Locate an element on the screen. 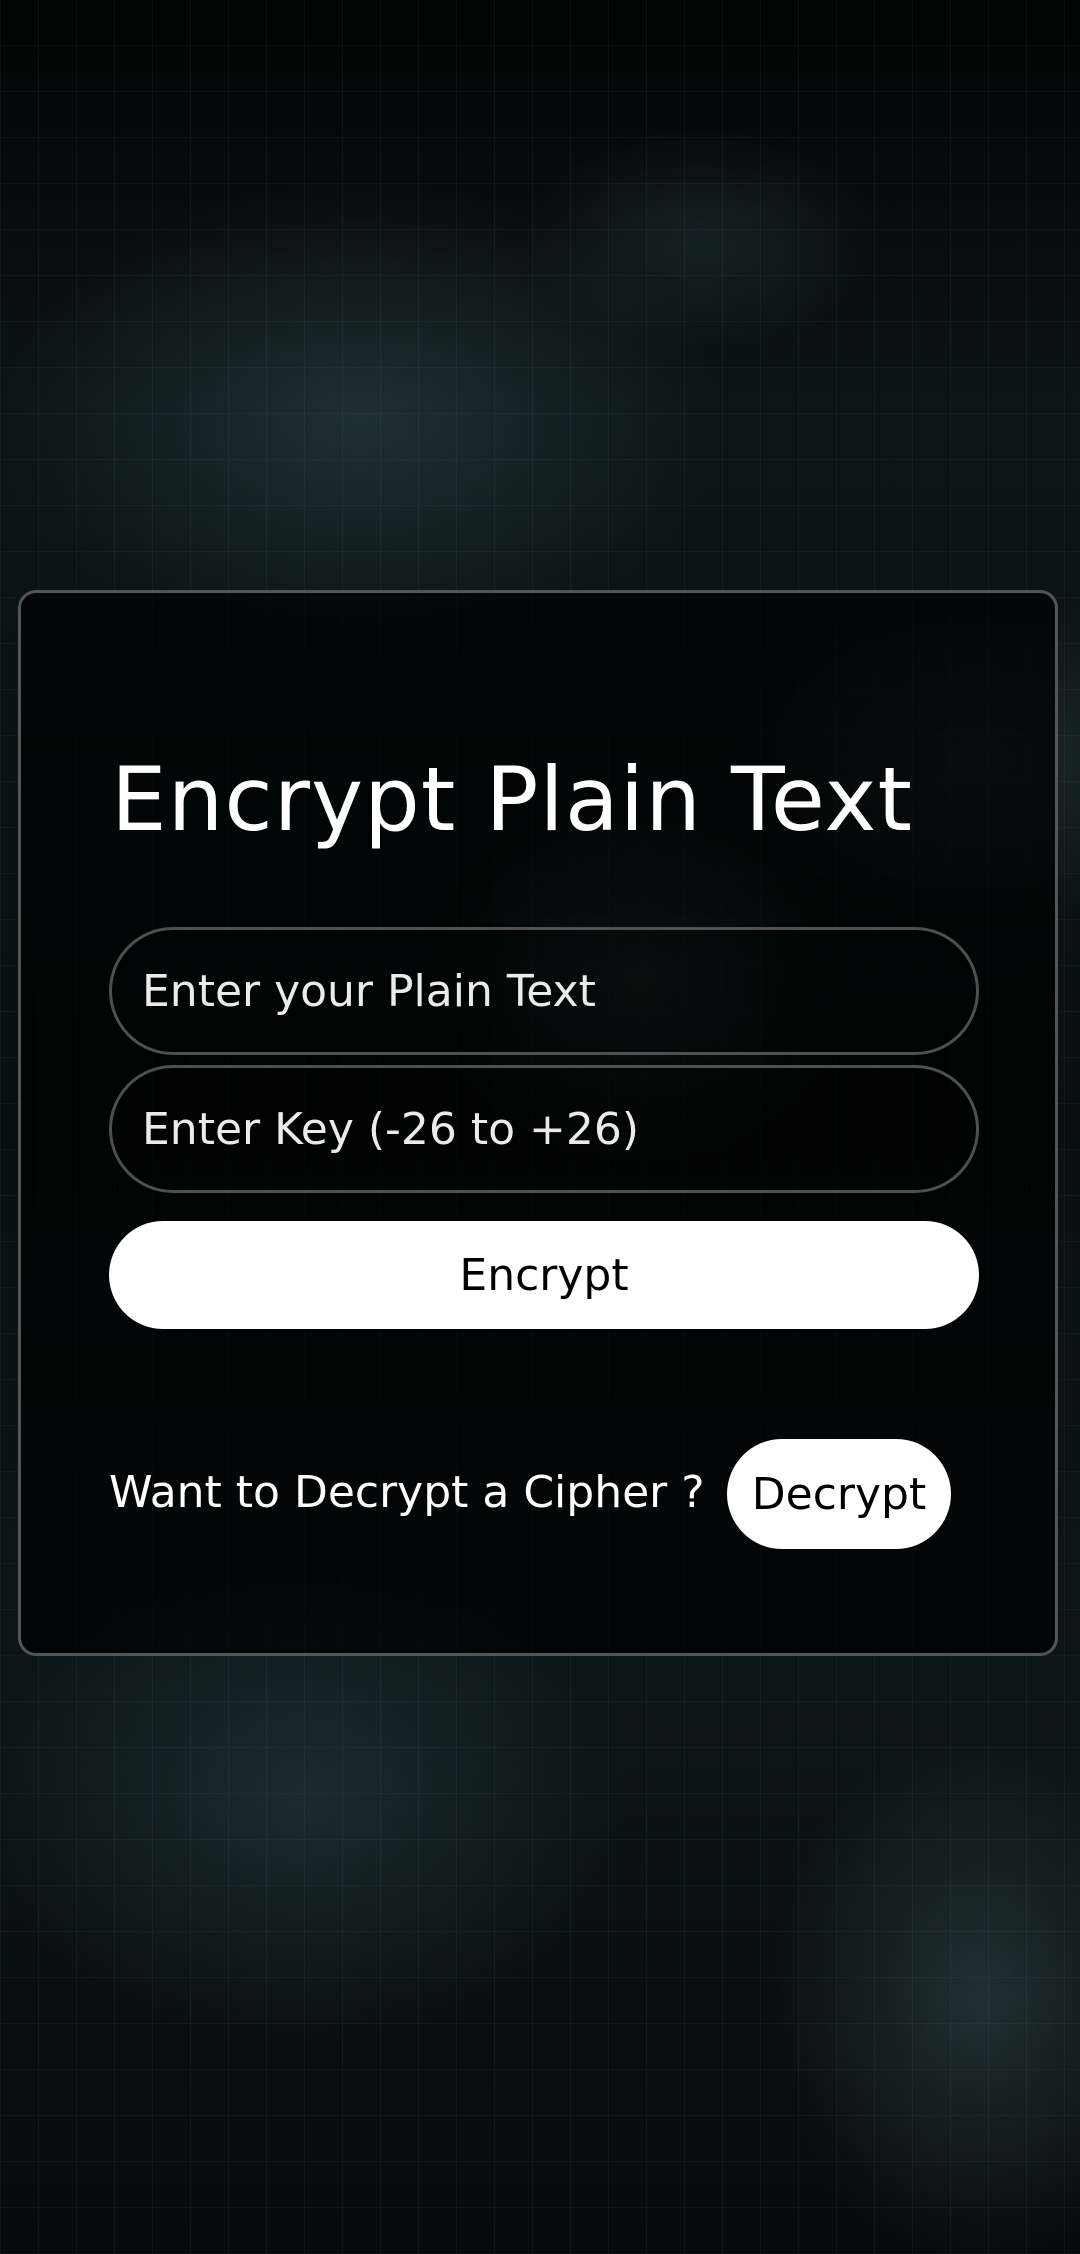  key-input is located at coordinates (544, 1129).